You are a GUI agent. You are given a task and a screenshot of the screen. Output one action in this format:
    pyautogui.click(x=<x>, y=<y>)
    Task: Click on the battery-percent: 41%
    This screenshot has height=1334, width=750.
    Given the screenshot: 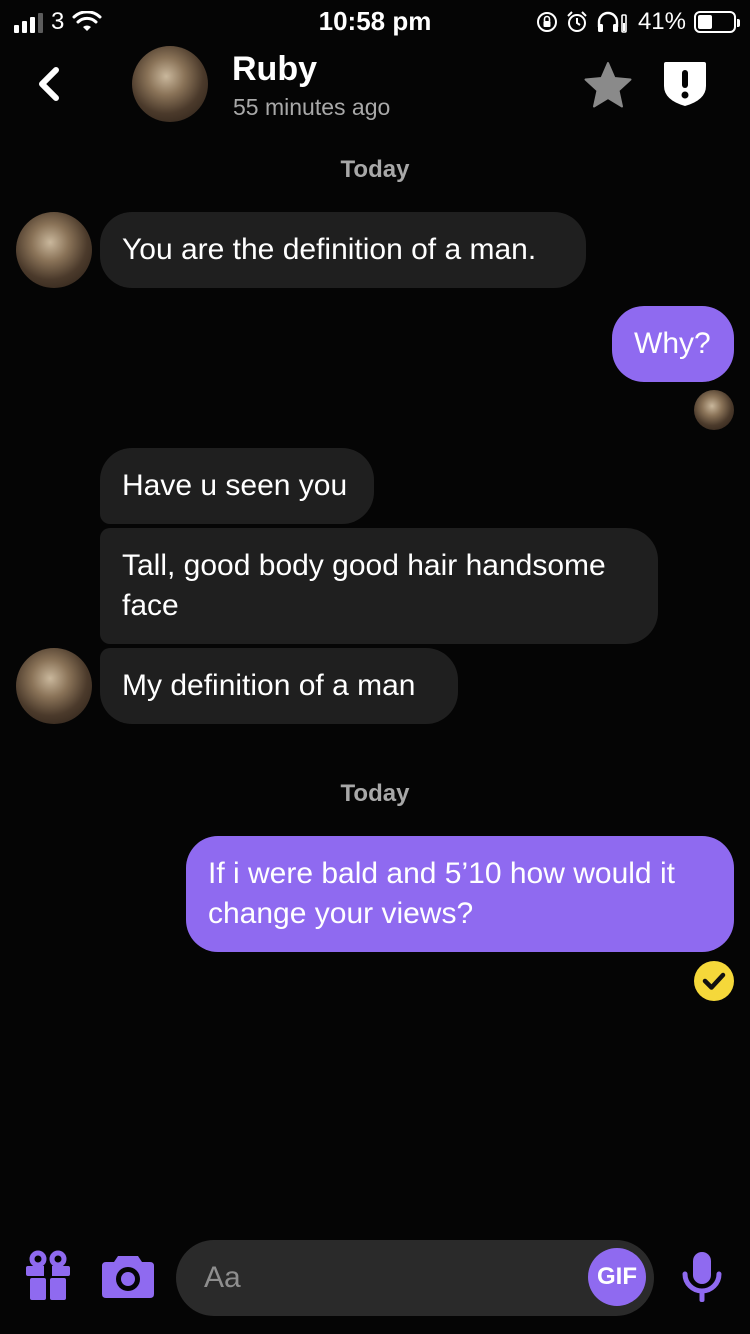 What is the action you would take?
    pyautogui.click(x=661, y=21)
    